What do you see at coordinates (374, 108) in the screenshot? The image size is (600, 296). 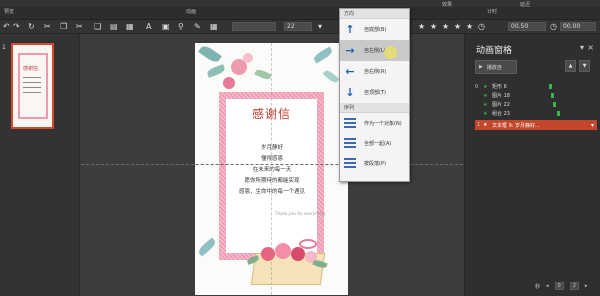 I see `sequence-header: 序列` at bounding box center [374, 108].